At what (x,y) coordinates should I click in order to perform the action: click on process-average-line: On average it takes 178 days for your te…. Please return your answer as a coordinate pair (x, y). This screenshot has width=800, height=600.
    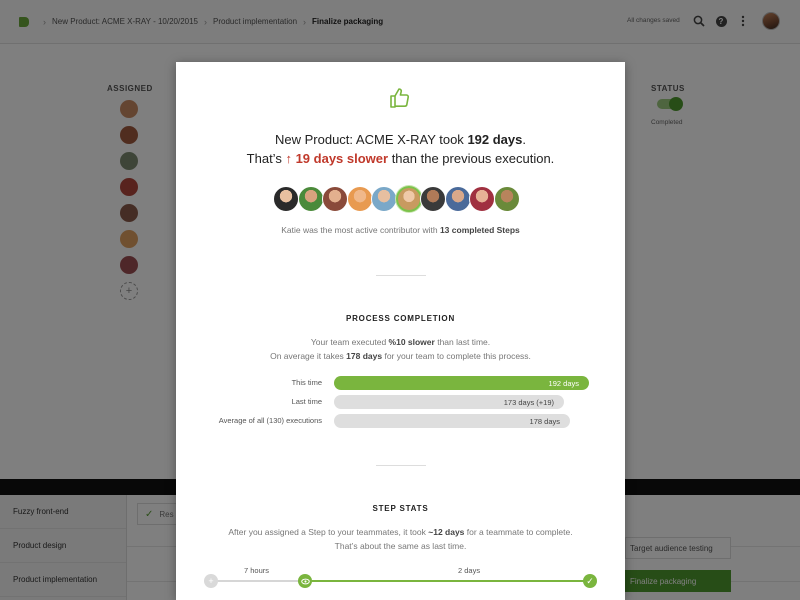
    Looking at the image, I should click on (400, 356).